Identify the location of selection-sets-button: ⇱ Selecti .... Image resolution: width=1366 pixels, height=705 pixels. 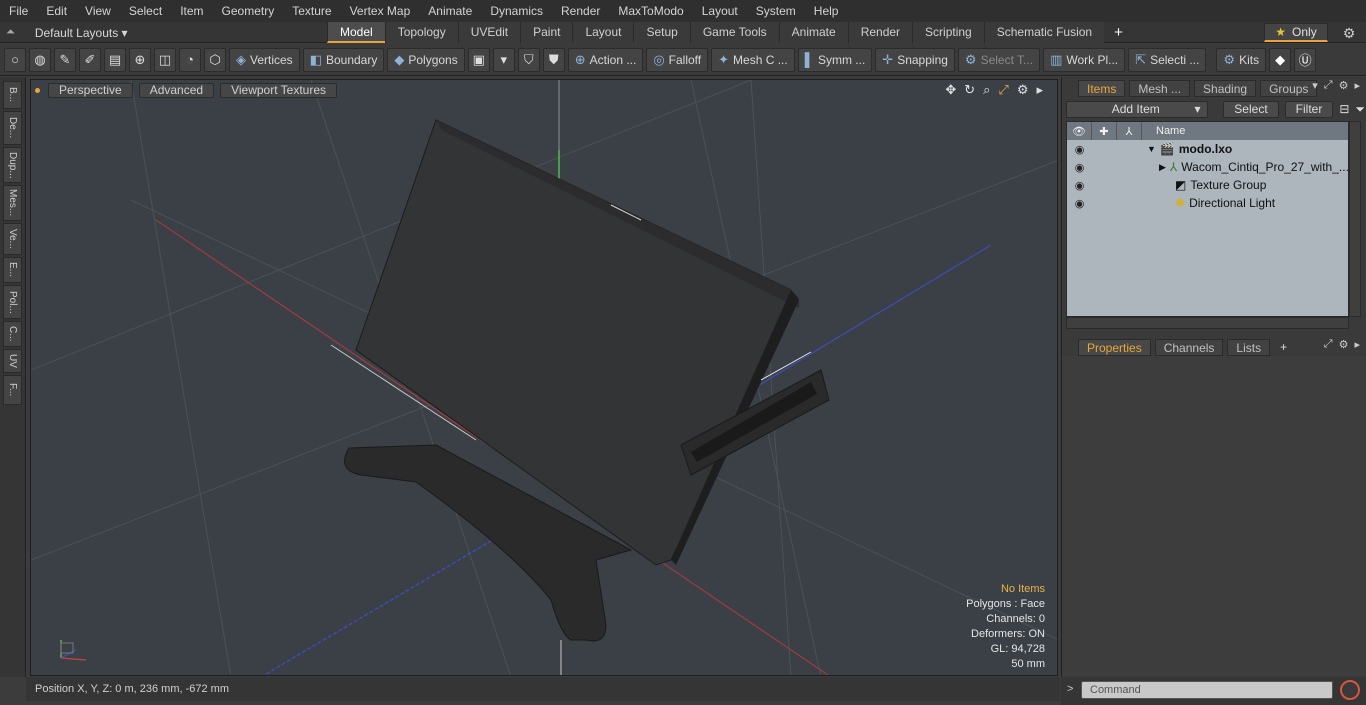
(1167, 59).